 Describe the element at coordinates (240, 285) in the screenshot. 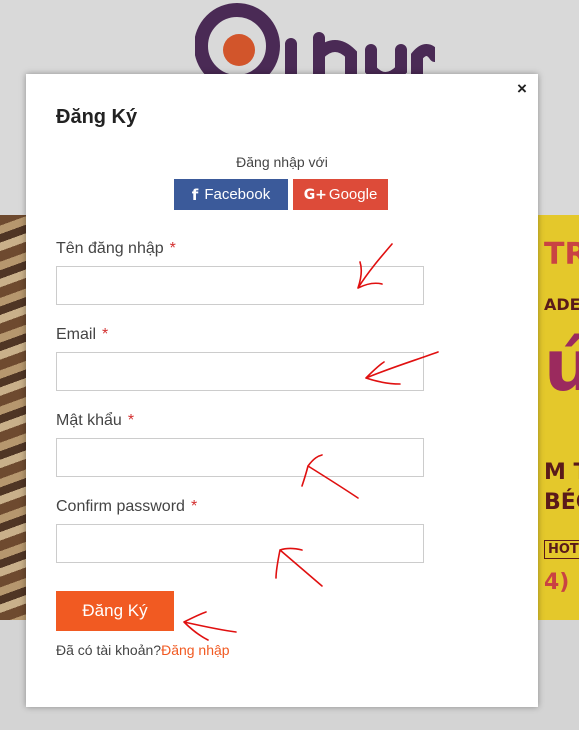

I see `username-input` at that location.